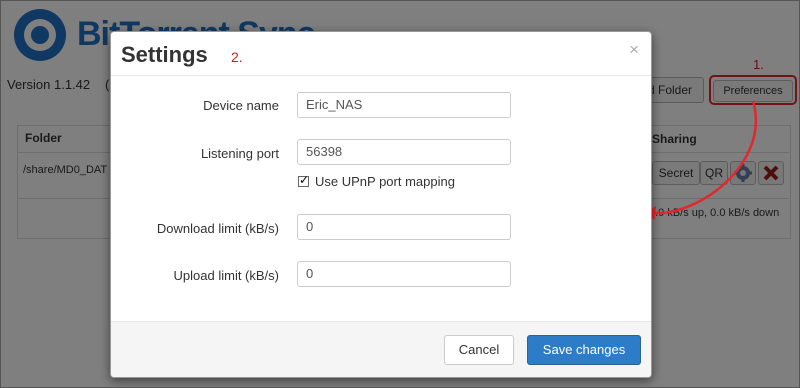  Describe the element at coordinates (634, 50) in the screenshot. I see `close-icon: ×` at that location.